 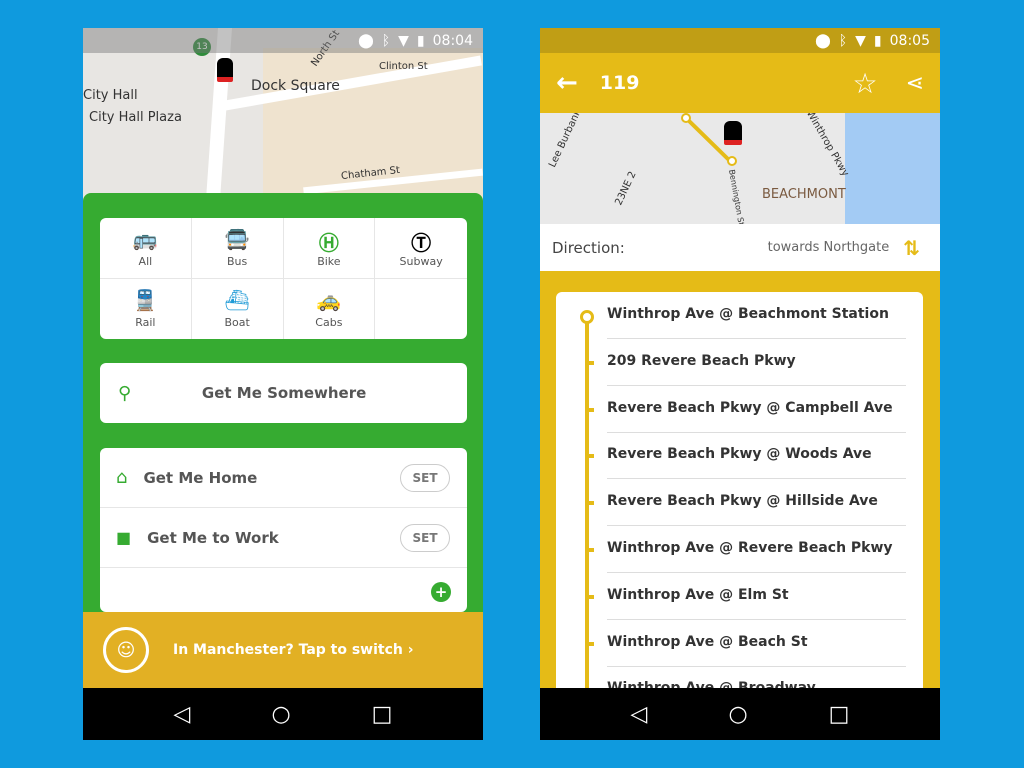 I want to click on stop-name: Revere Beach Pkwy @ Campbell Ave, so click(x=750, y=407).